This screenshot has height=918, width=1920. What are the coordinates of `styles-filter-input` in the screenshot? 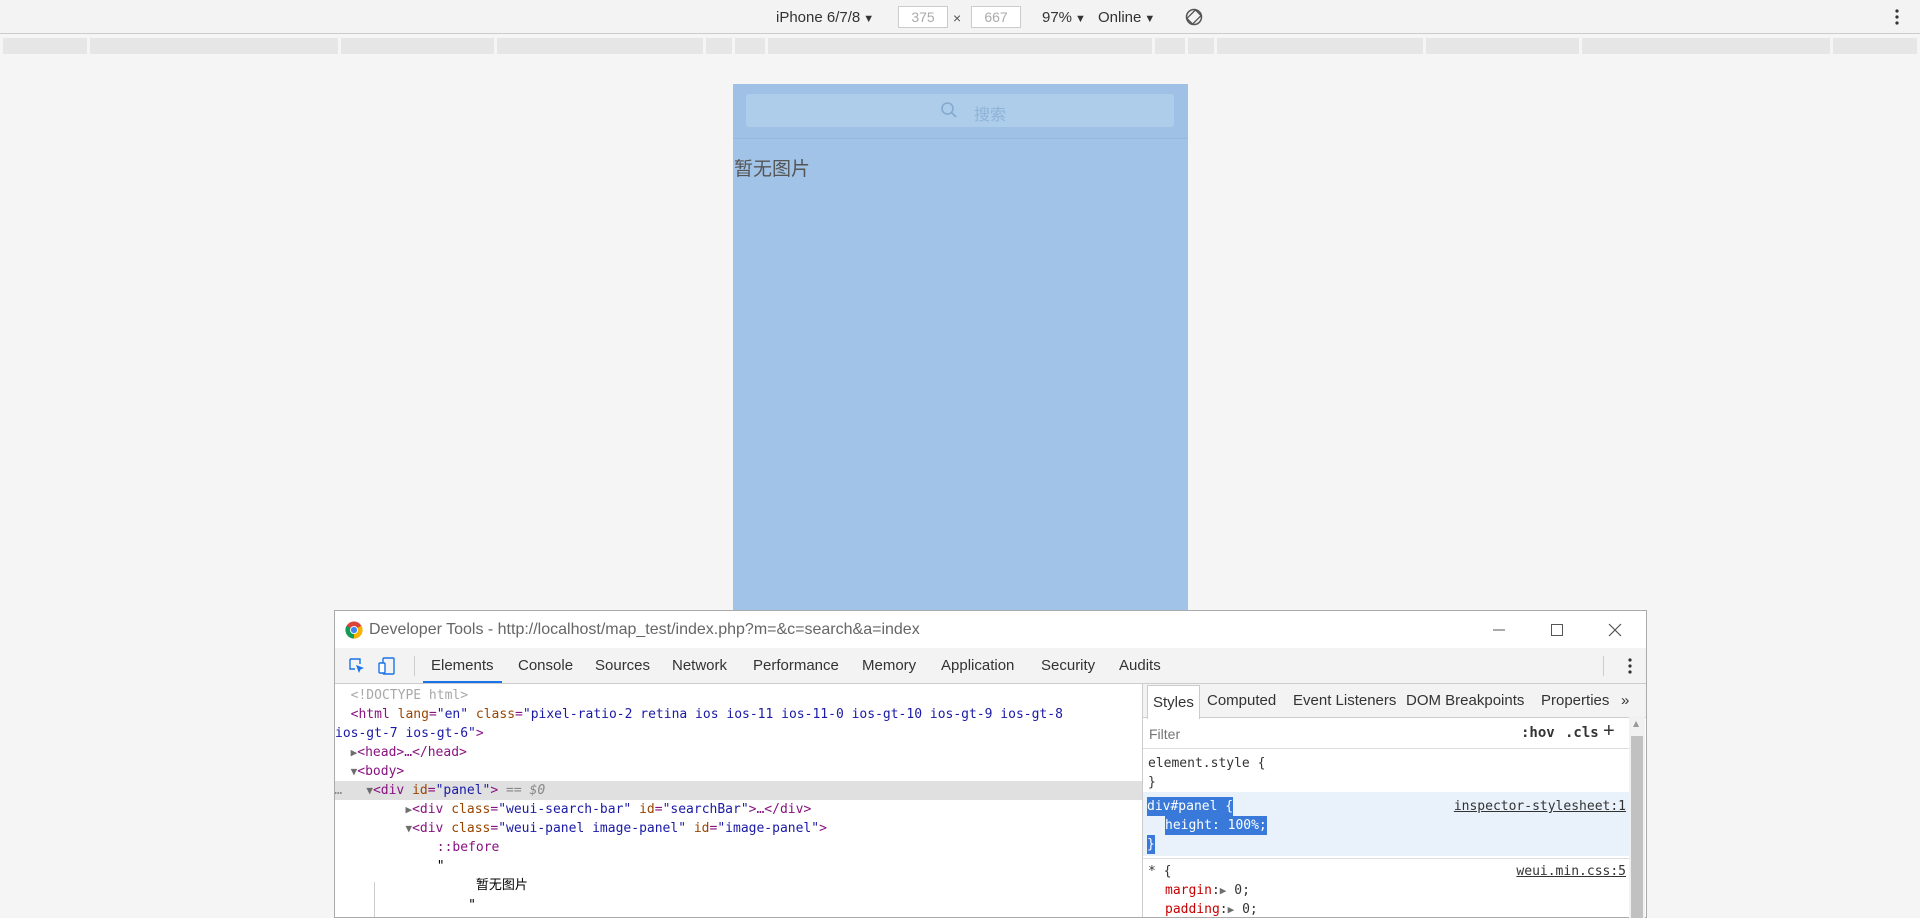 It's located at (1319, 734).